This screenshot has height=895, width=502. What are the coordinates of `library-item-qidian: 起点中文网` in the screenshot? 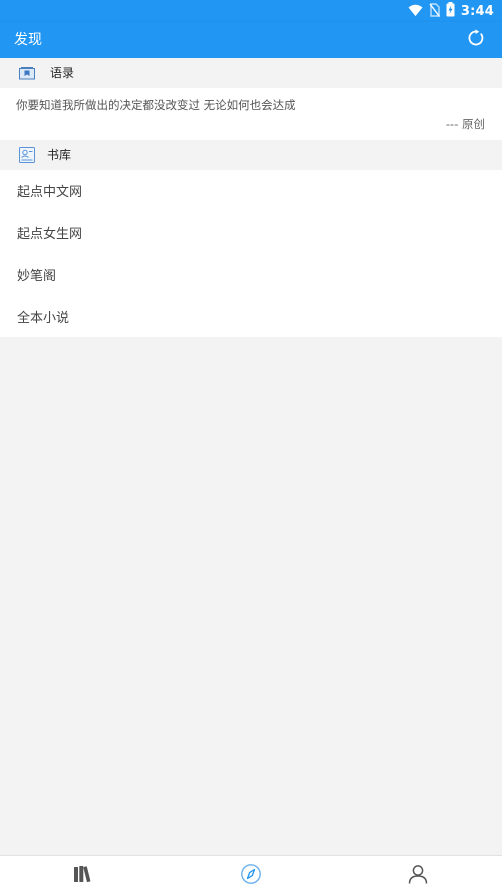 It's located at (251, 191).